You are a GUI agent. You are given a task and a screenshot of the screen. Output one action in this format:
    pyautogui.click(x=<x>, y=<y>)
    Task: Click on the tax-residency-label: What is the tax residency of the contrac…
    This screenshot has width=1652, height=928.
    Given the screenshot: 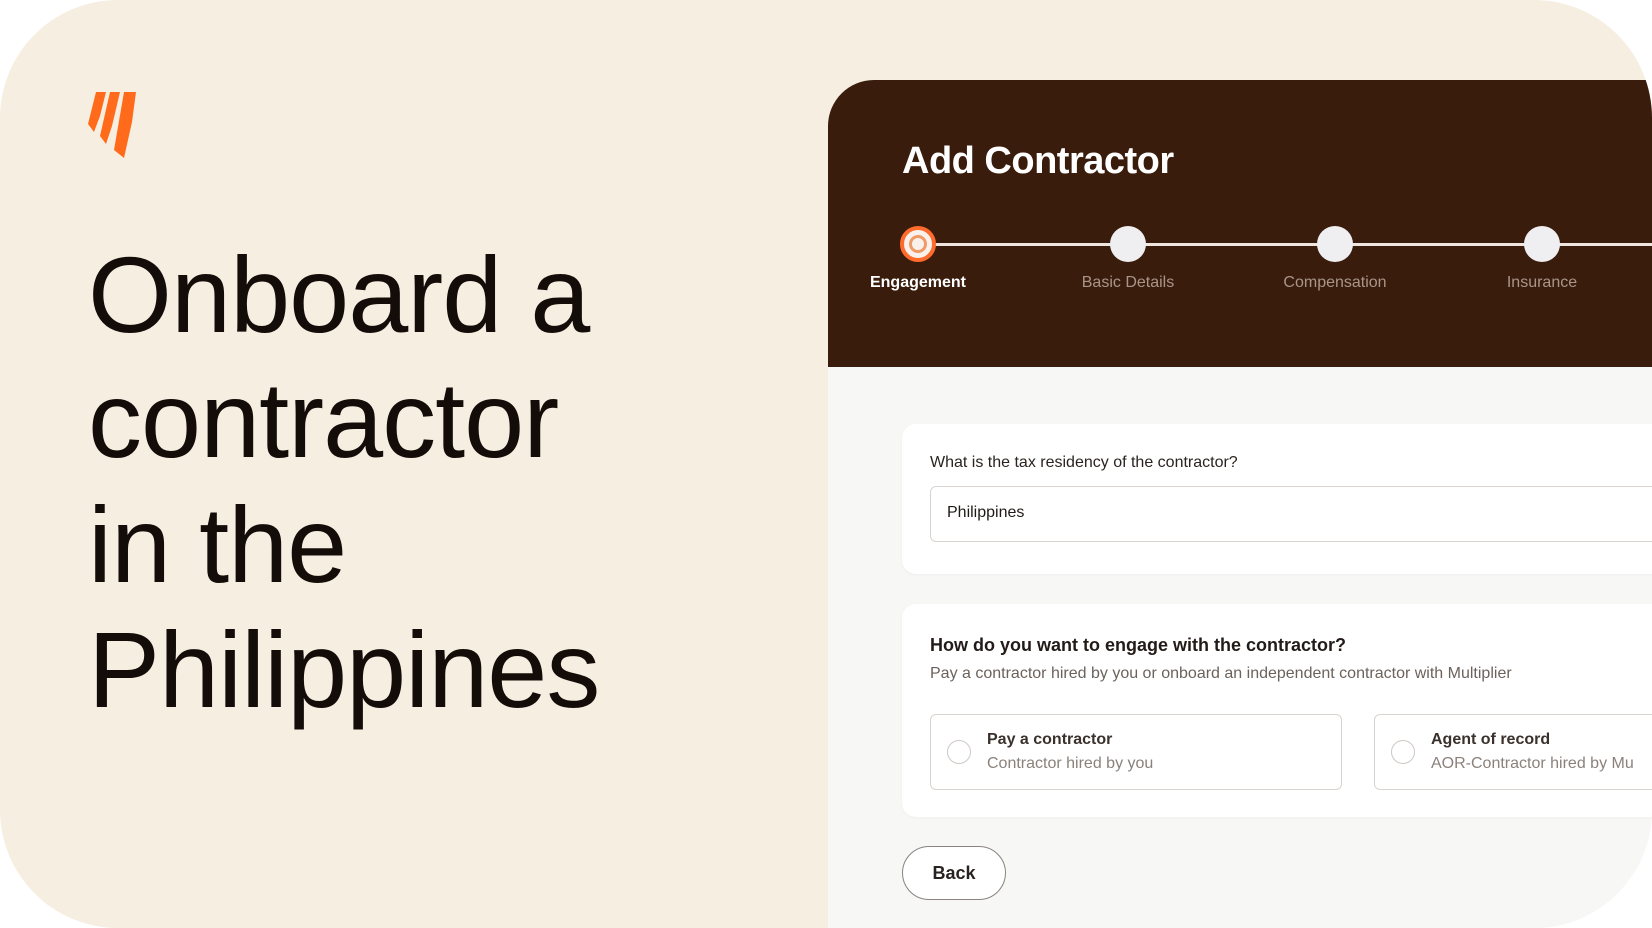 What is the action you would take?
    pyautogui.click(x=1084, y=462)
    